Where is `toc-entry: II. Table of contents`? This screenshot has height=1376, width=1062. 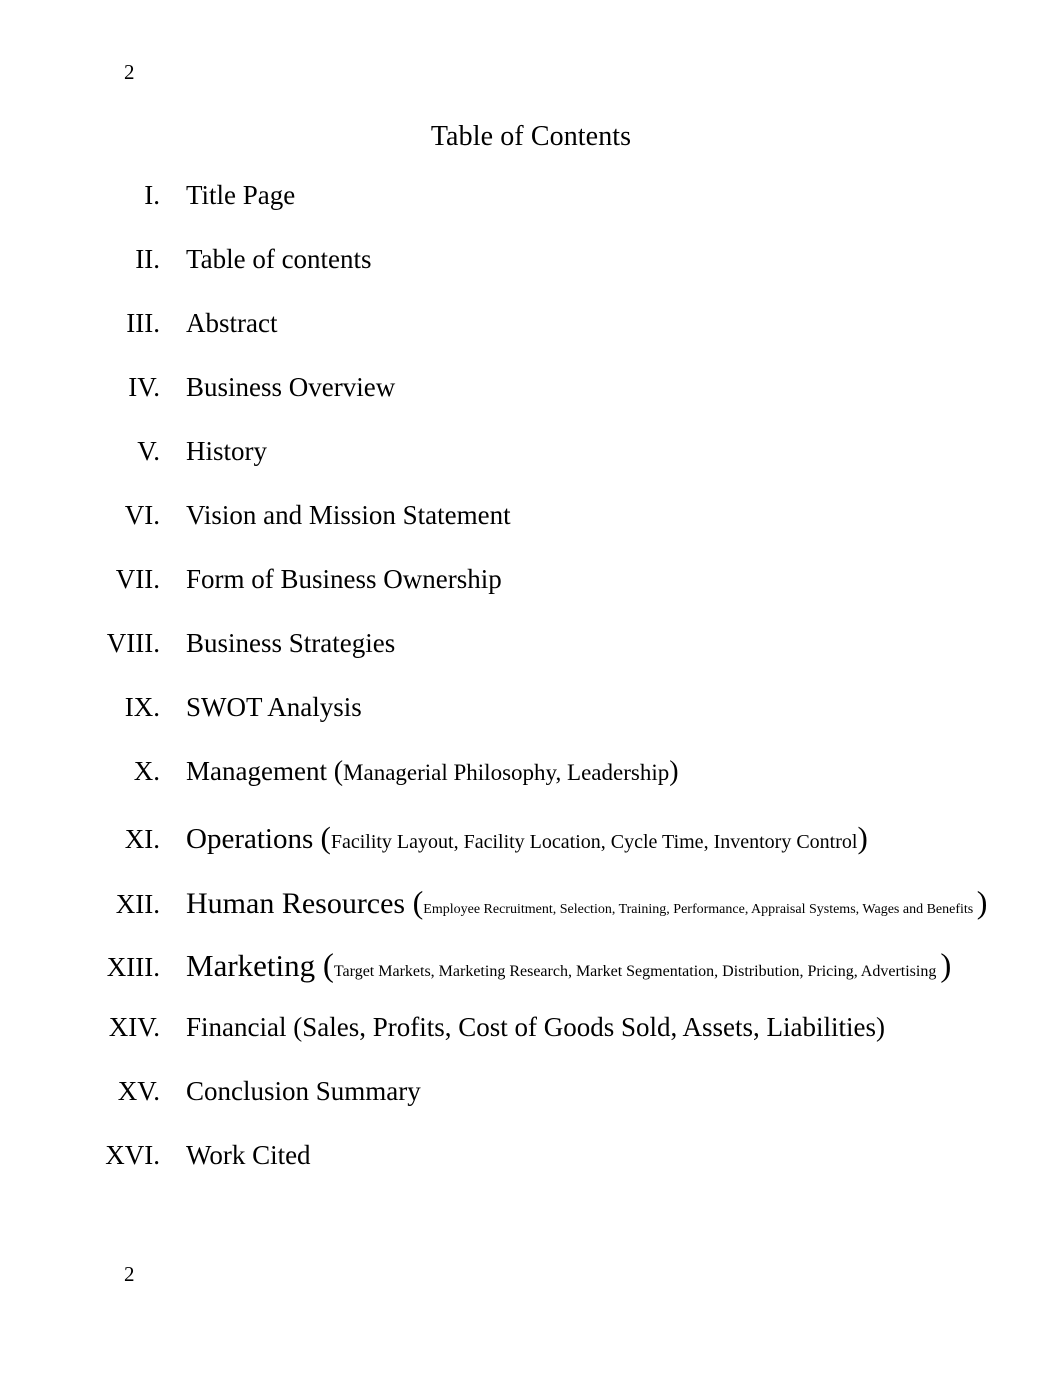
toc-entry: II. Table of contents is located at coordinates (531, 278).